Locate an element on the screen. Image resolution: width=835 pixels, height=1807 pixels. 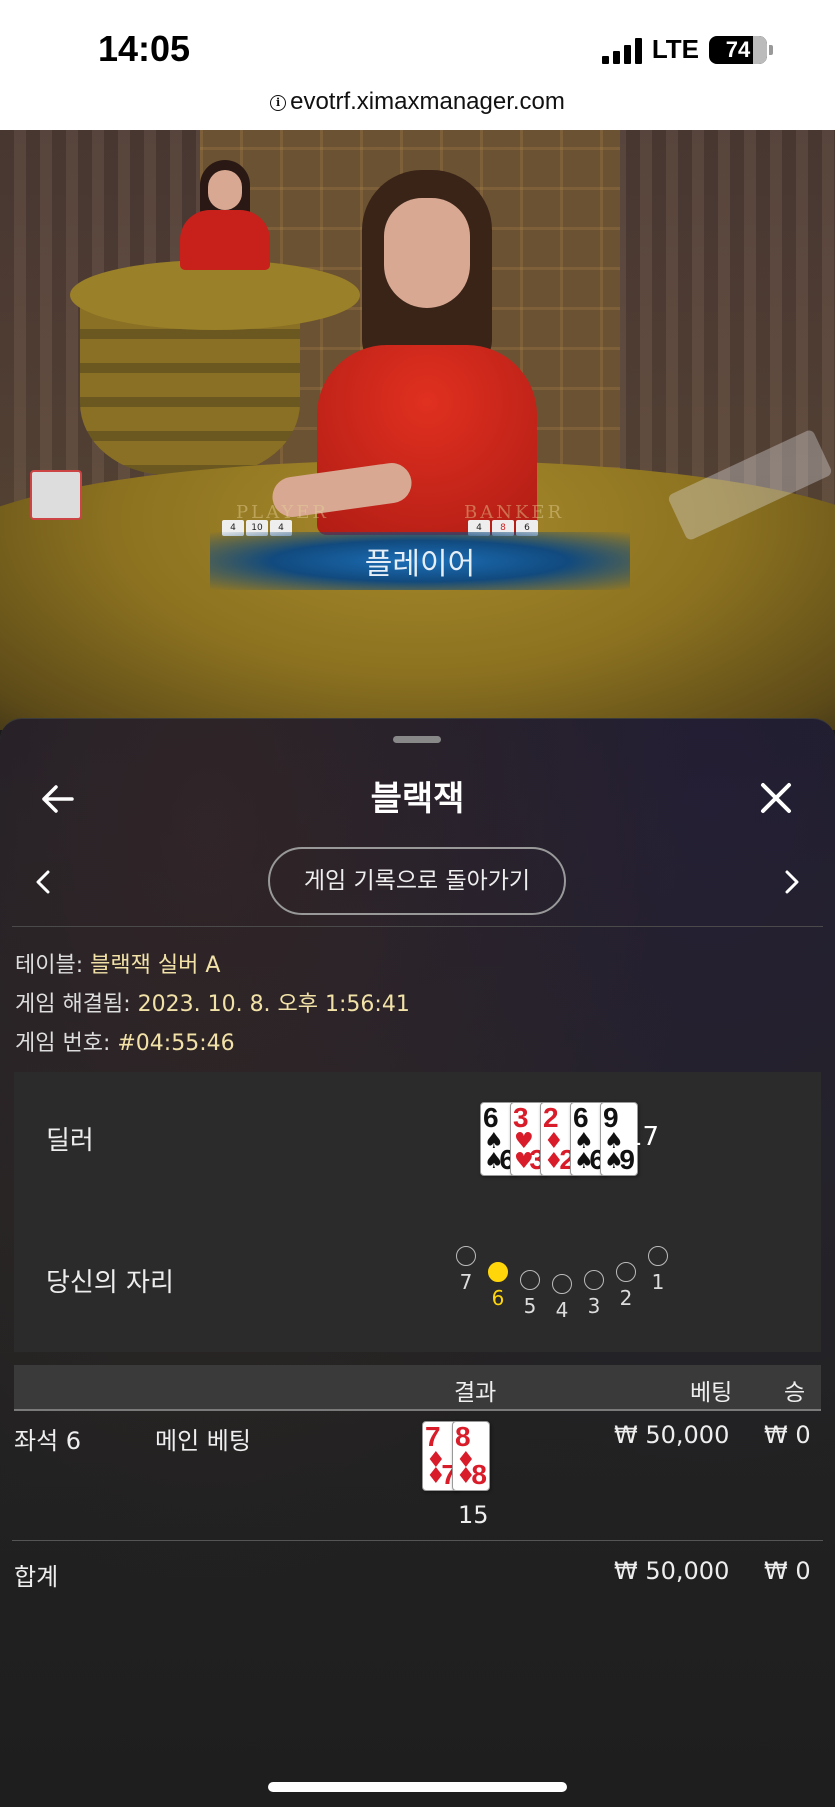
table-label: 테이블: is located at coordinates (53, 965).